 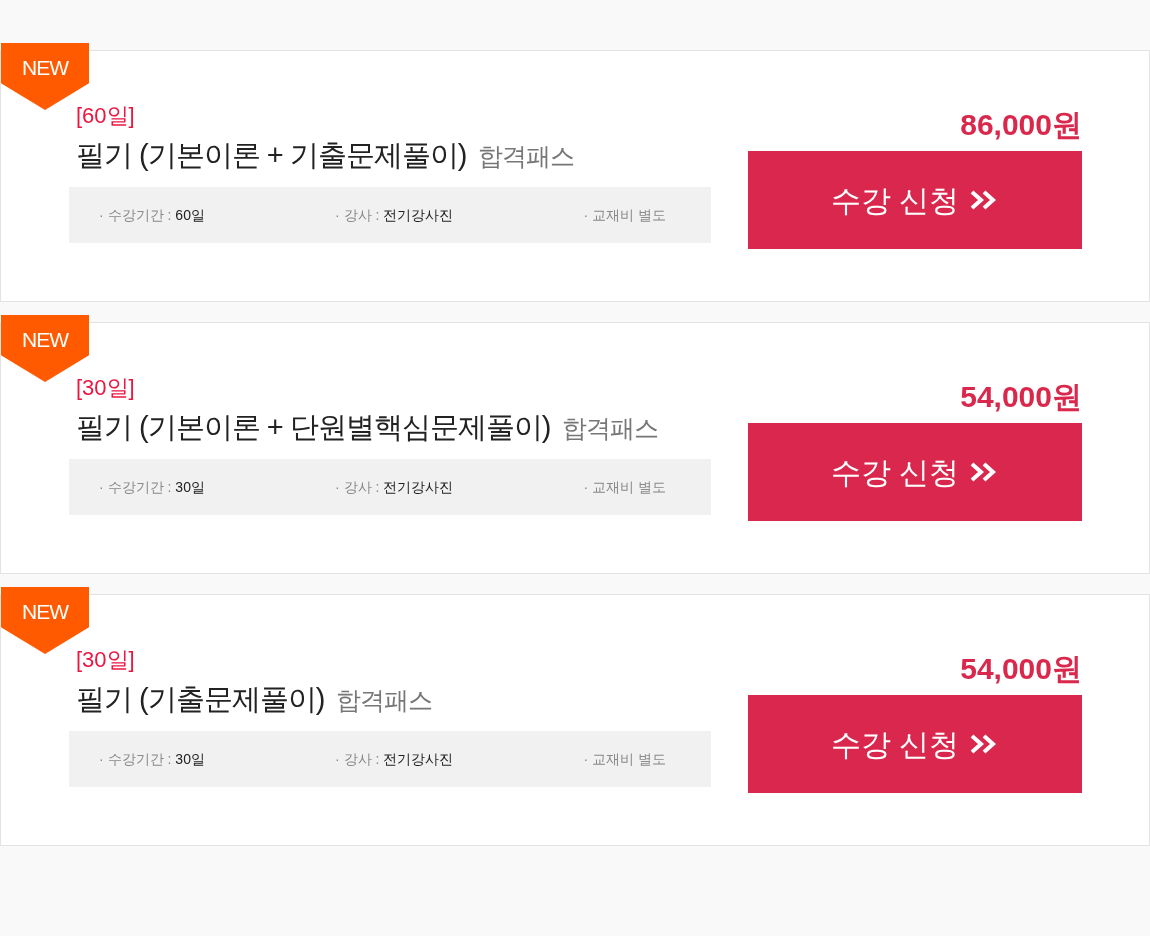 What do you see at coordinates (313, 427) in the screenshot?
I see `course-title: 필기 (기본이론 + 단원별핵심문제풀이)` at bounding box center [313, 427].